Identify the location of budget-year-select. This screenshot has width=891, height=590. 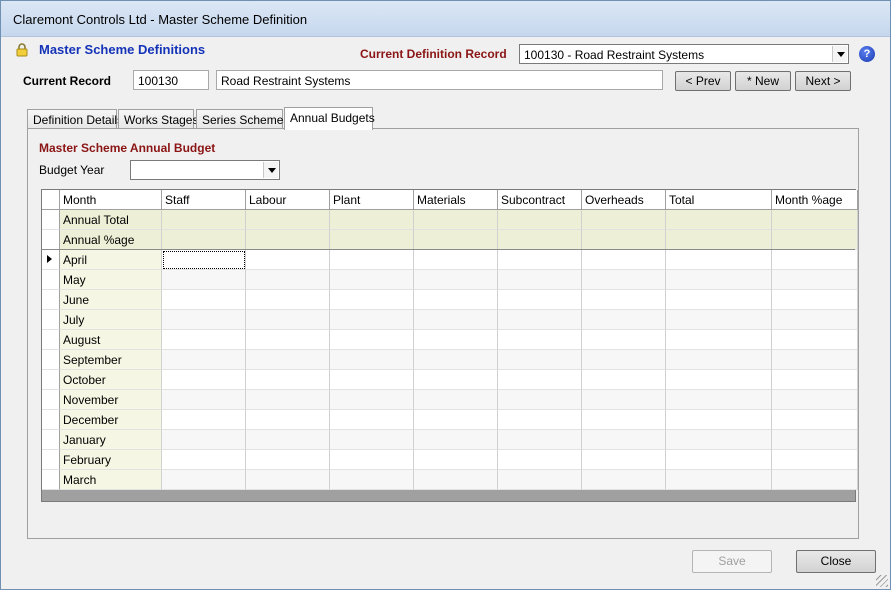
(205, 170).